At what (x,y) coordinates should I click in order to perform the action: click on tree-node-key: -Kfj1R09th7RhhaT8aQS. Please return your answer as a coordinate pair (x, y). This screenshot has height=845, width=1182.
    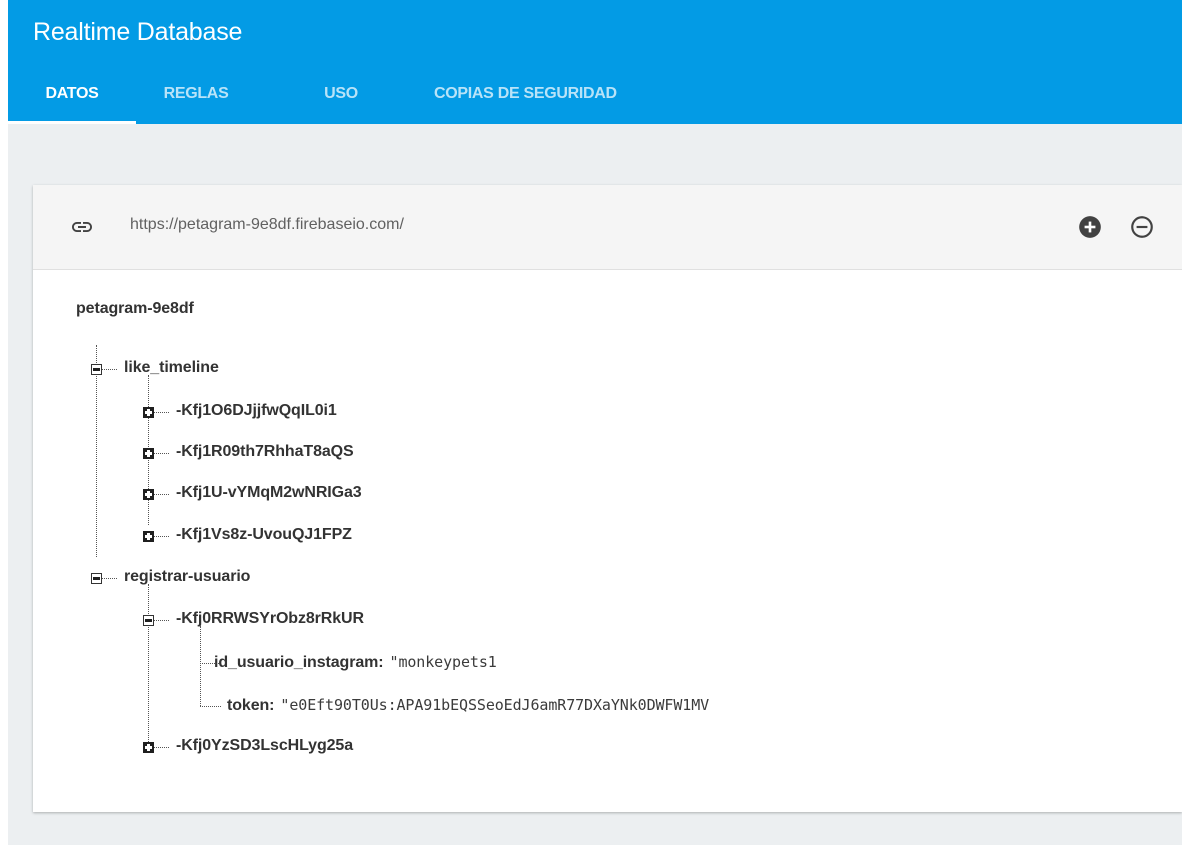
    Looking at the image, I should click on (265, 452).